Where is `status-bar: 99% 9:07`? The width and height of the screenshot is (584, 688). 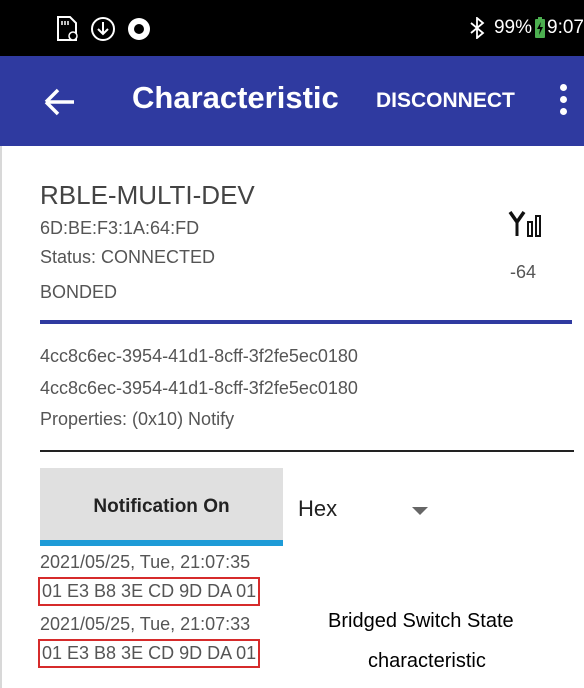
status-bar: 99% 9:07 is located at coordinates (292, 28).